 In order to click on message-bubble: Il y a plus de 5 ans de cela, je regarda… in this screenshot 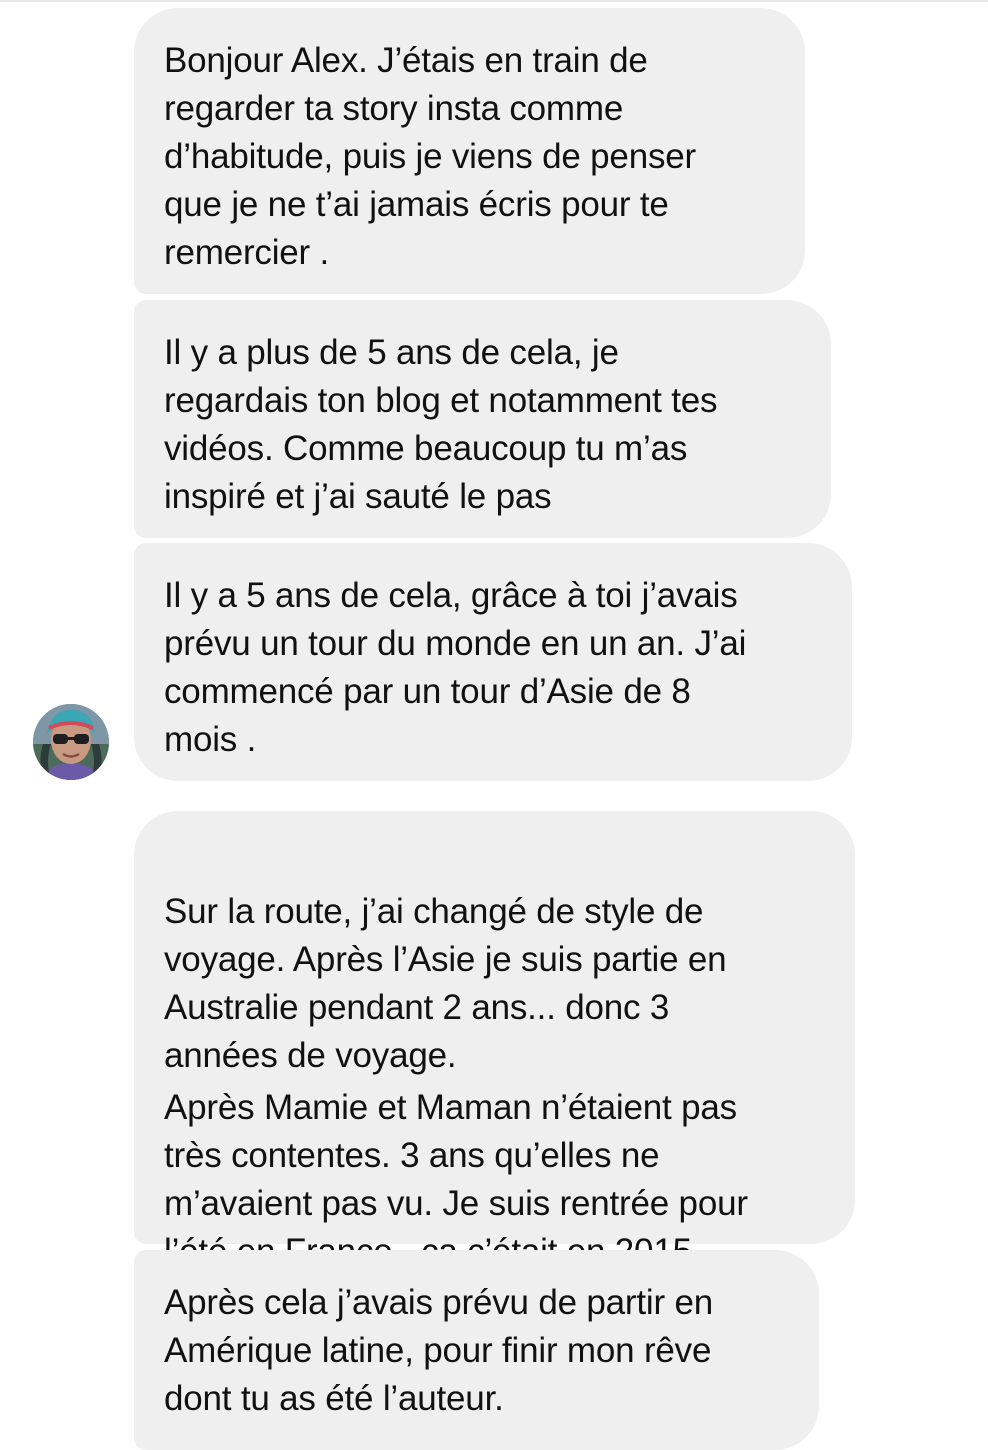, I will do `click(482, 419)`.